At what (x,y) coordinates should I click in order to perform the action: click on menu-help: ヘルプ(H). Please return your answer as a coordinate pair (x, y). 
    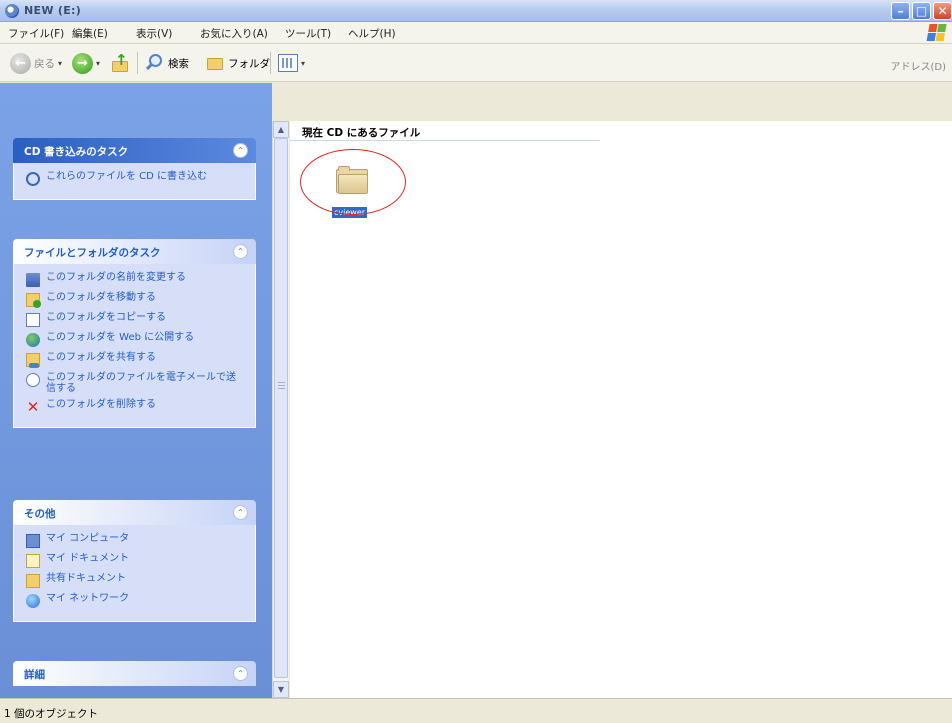
    Looking at the image, I should click on (372, 33).